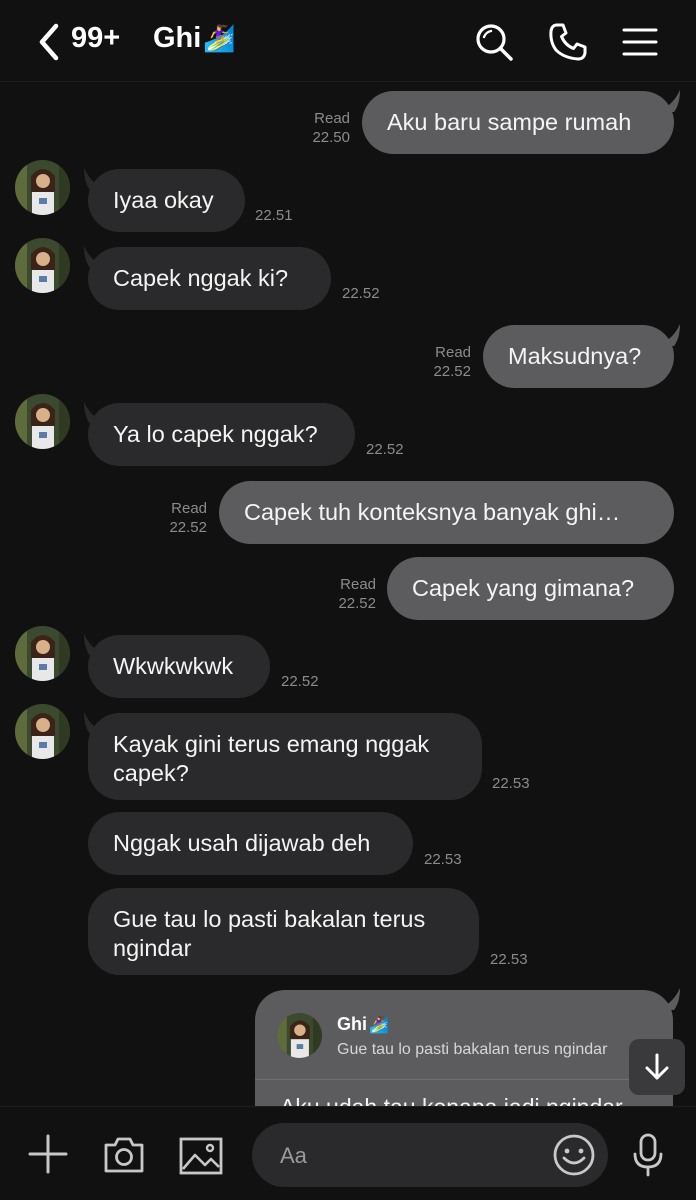 This screenshot has height=1200, width=696. I want to click on composer-bar: Aa, so click(348, 1153).